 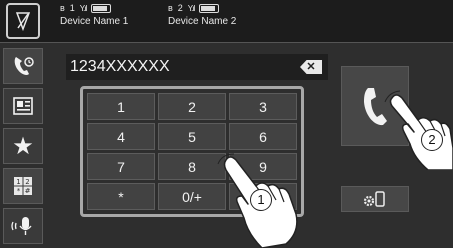 What do you see at coordinates (261, 200) in the screenshot?
I see `callout-1: 1` at bounding box center [261, 200].